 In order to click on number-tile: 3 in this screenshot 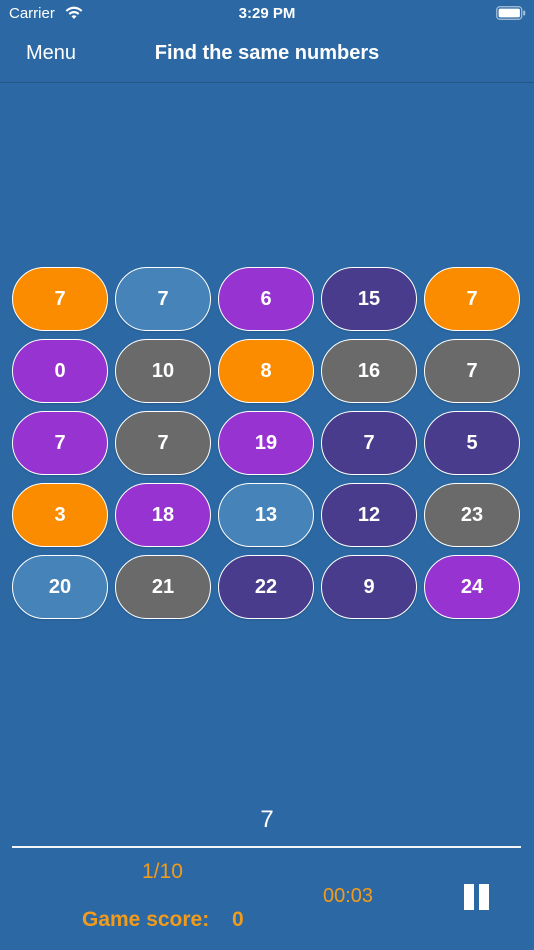, I will do `click(60, 515)`.